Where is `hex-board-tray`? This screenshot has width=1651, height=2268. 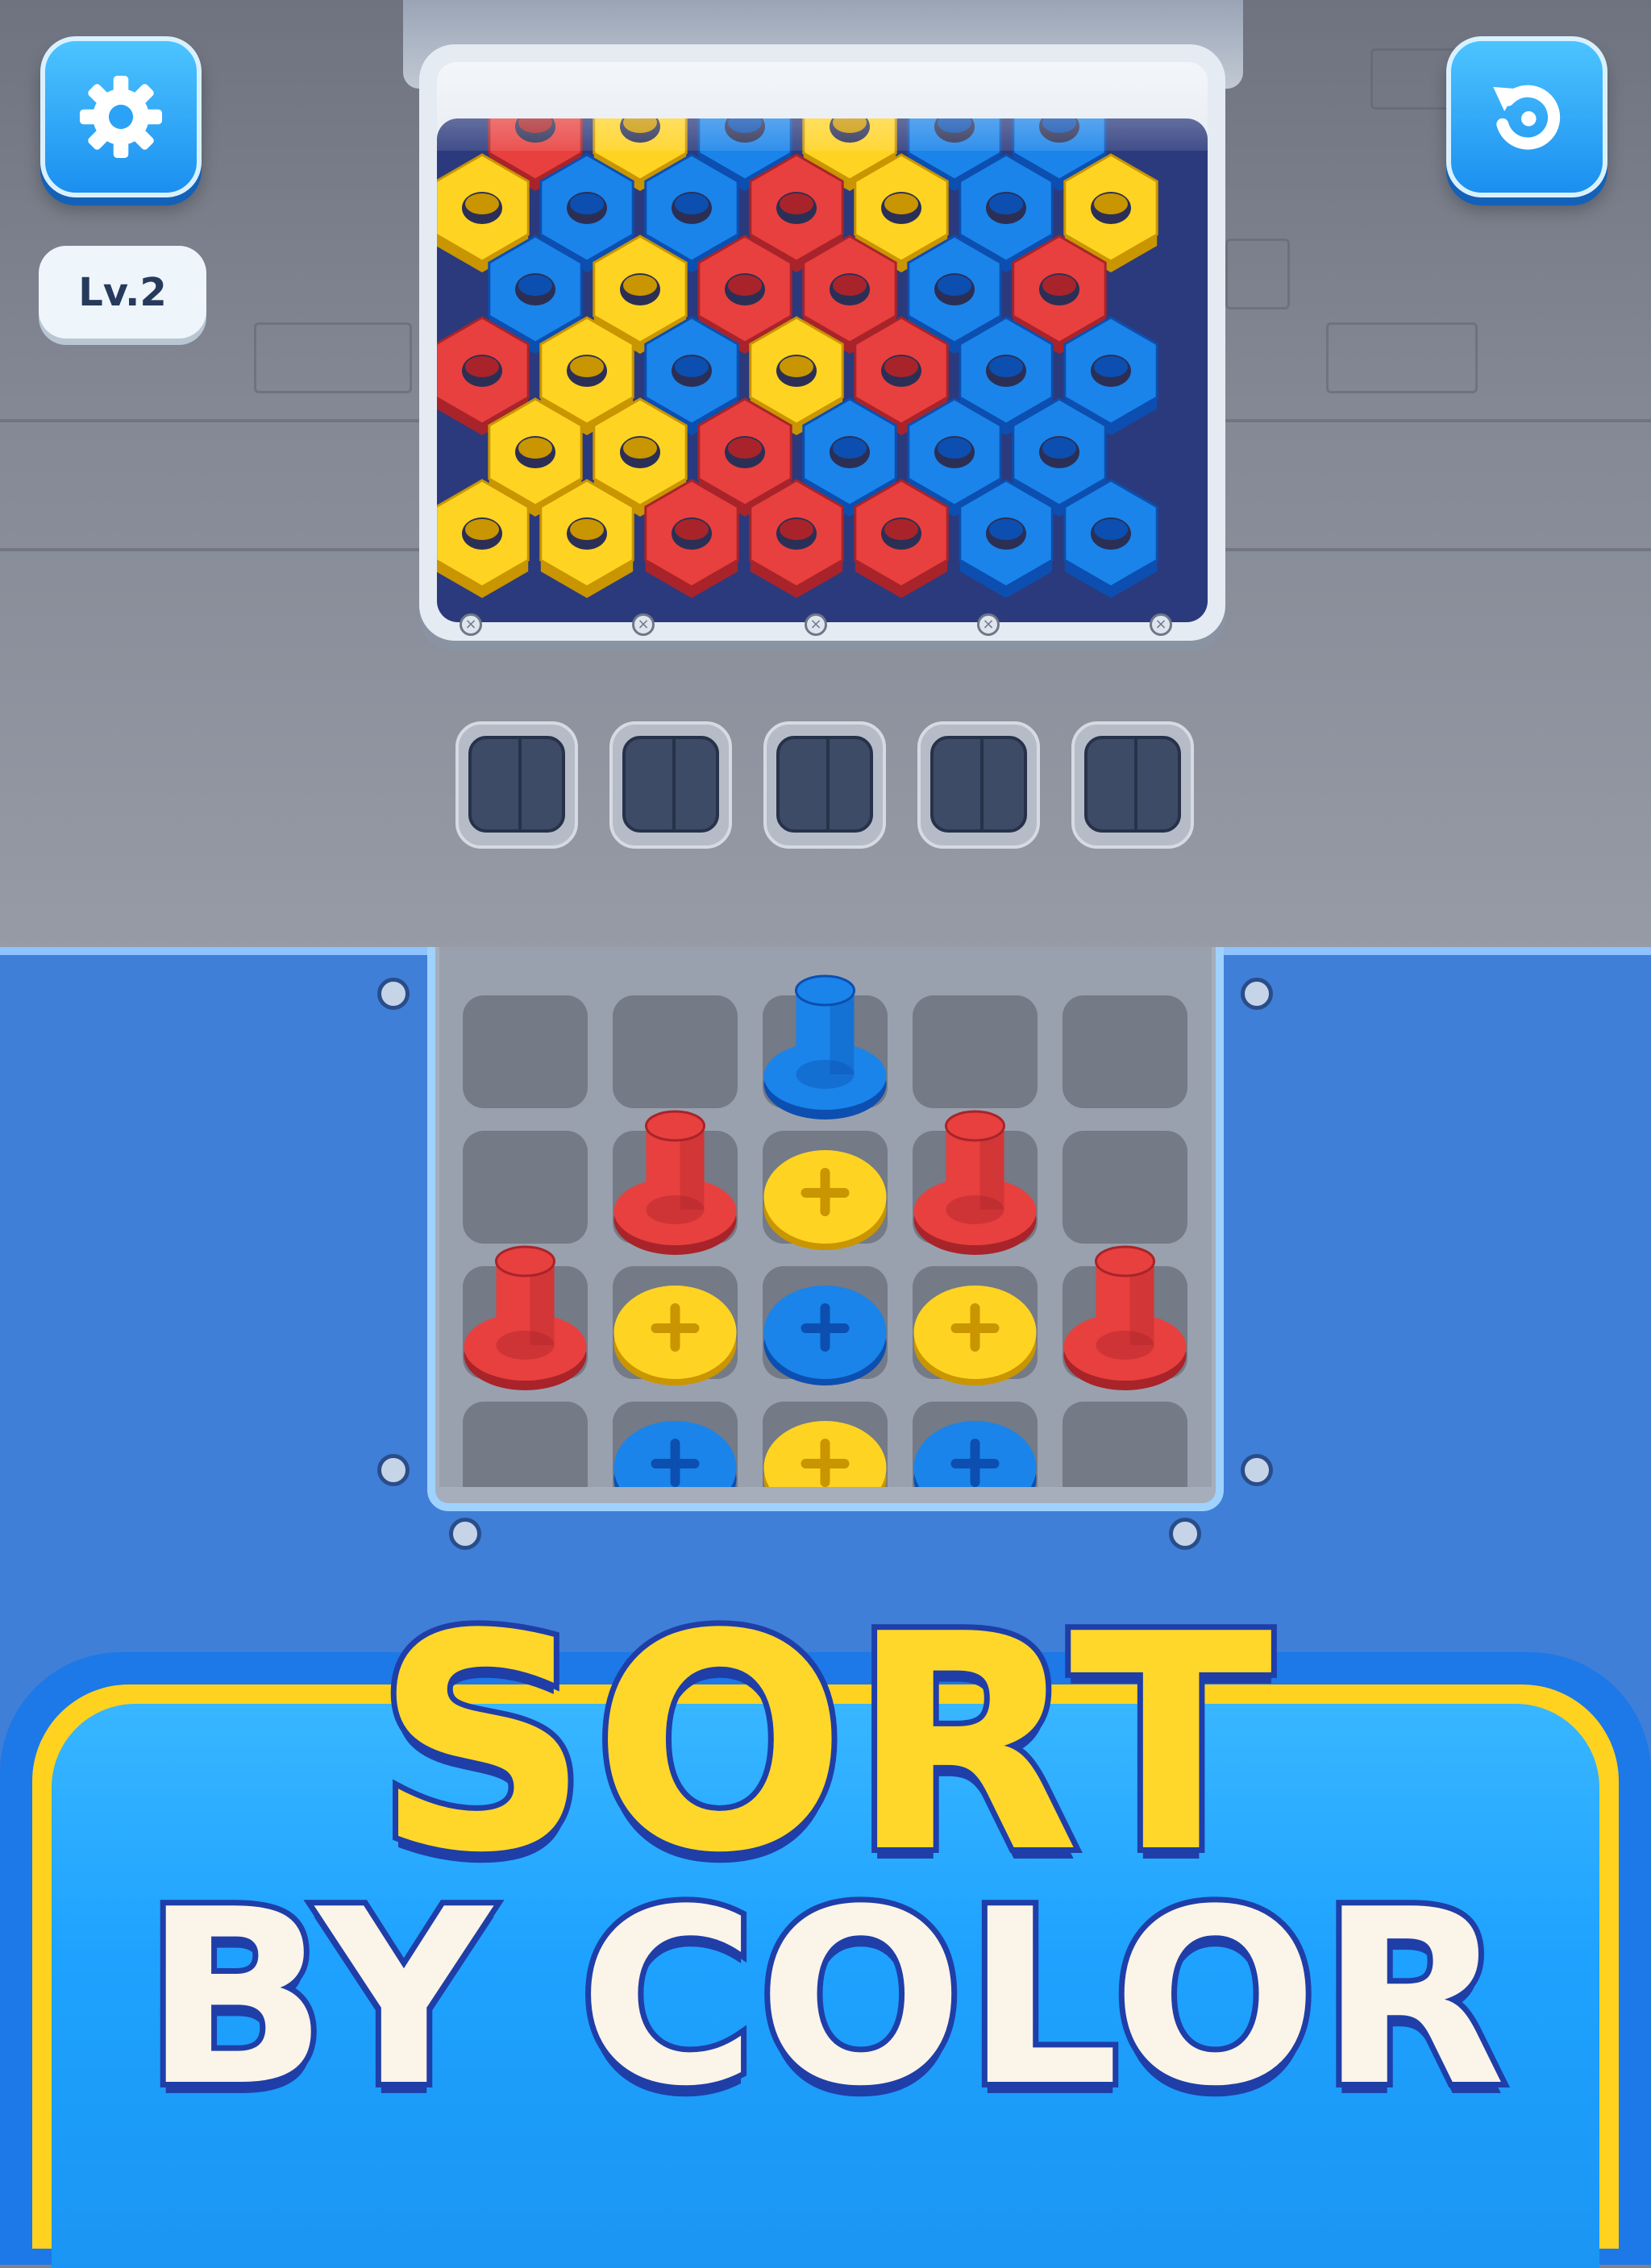 hex-board-tray is located at coordinates (822, 370).